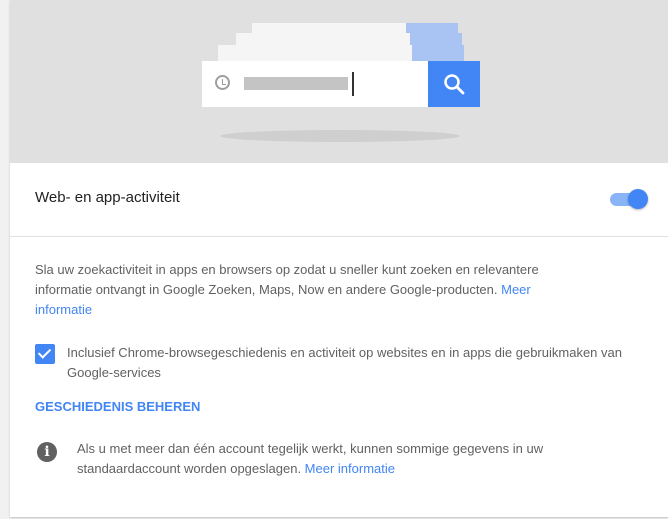 The image size is (668, 519). What do you see at coordinates (222, 82) in the screenshot?
I see `clock-icon` at bounding box center [222, 82].